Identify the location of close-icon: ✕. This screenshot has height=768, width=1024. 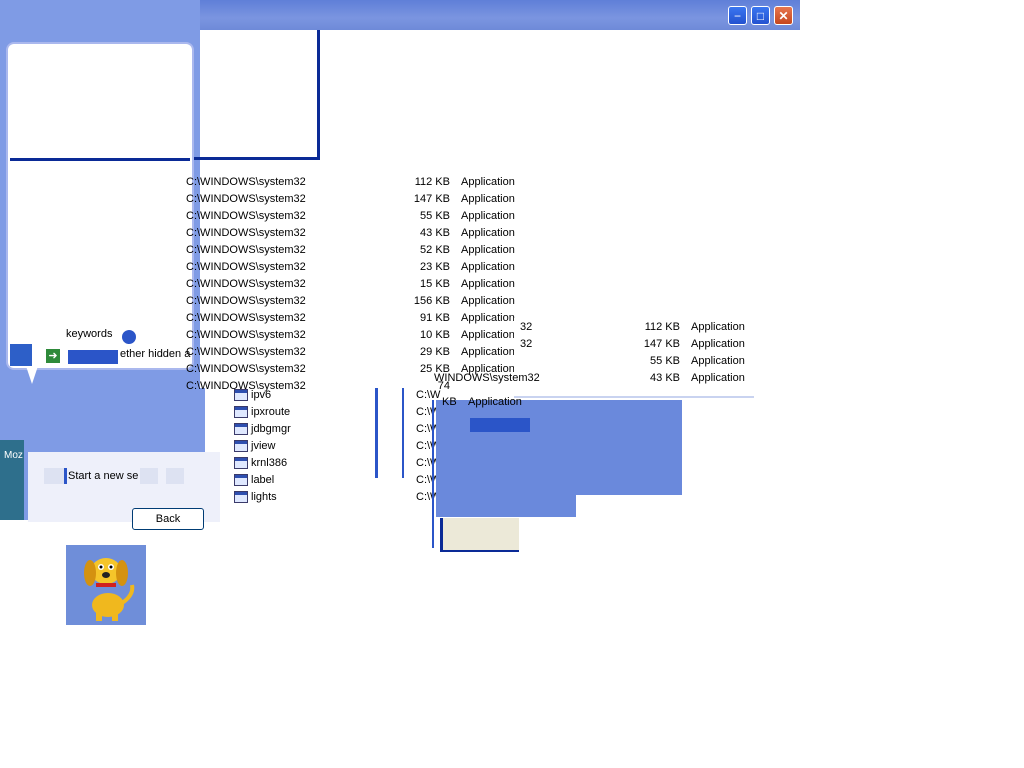
(783, 16).